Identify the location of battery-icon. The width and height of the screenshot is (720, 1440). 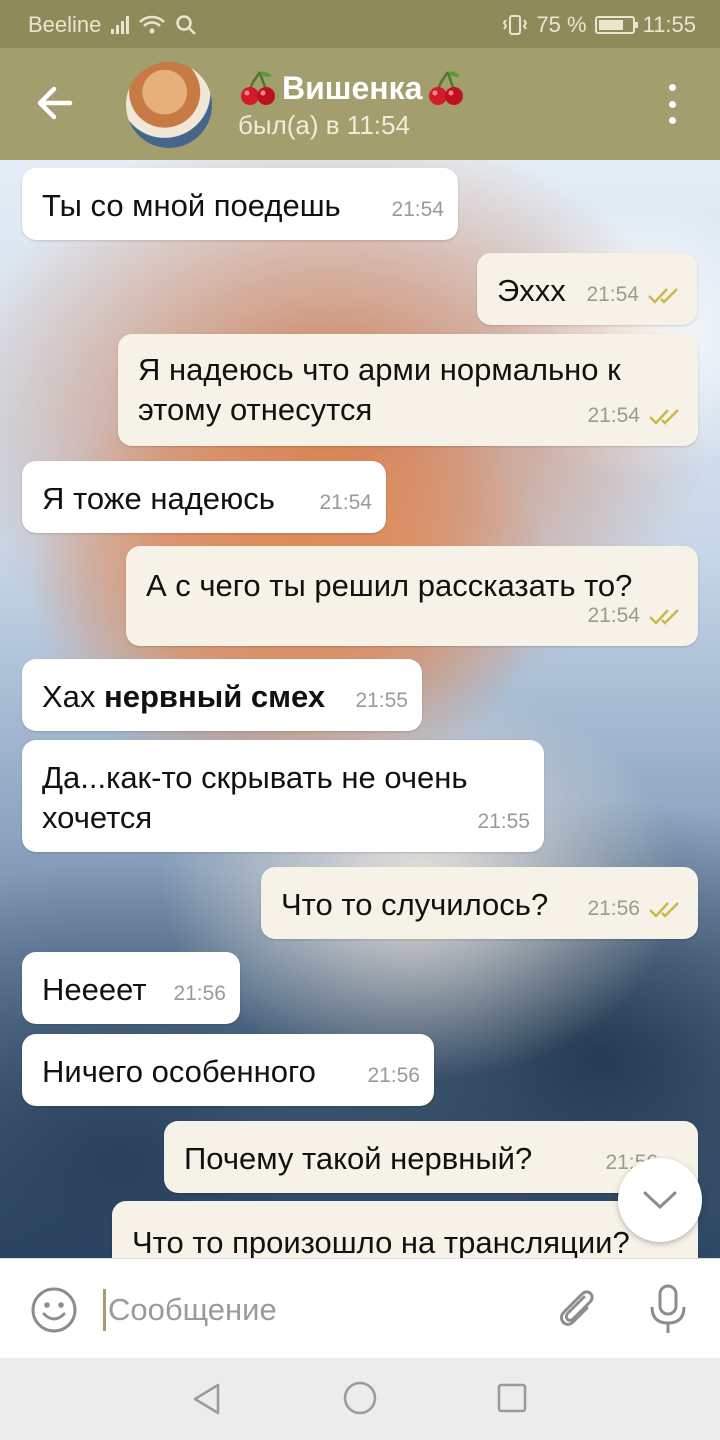
(616, 25).